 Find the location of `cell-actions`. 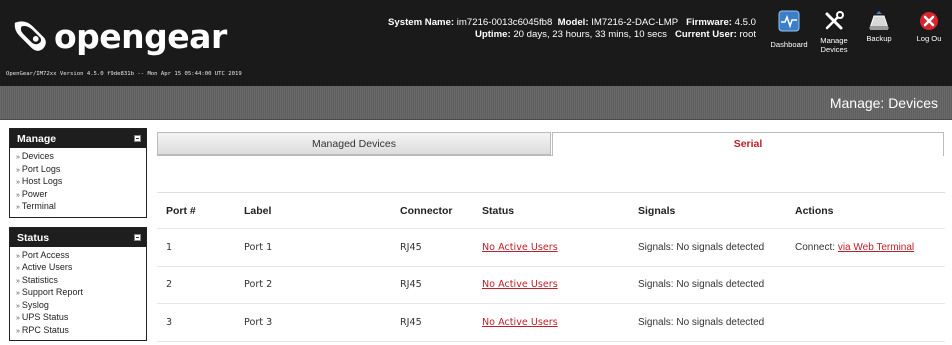

cell-actions is located at coordinates (865, 285).